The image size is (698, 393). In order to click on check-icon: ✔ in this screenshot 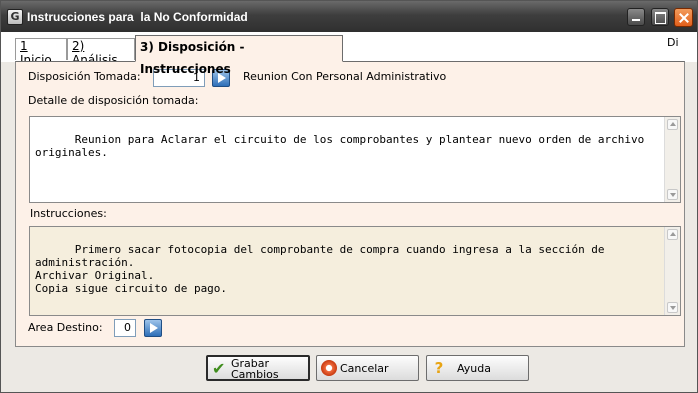, I will do `click(219, 368)`.